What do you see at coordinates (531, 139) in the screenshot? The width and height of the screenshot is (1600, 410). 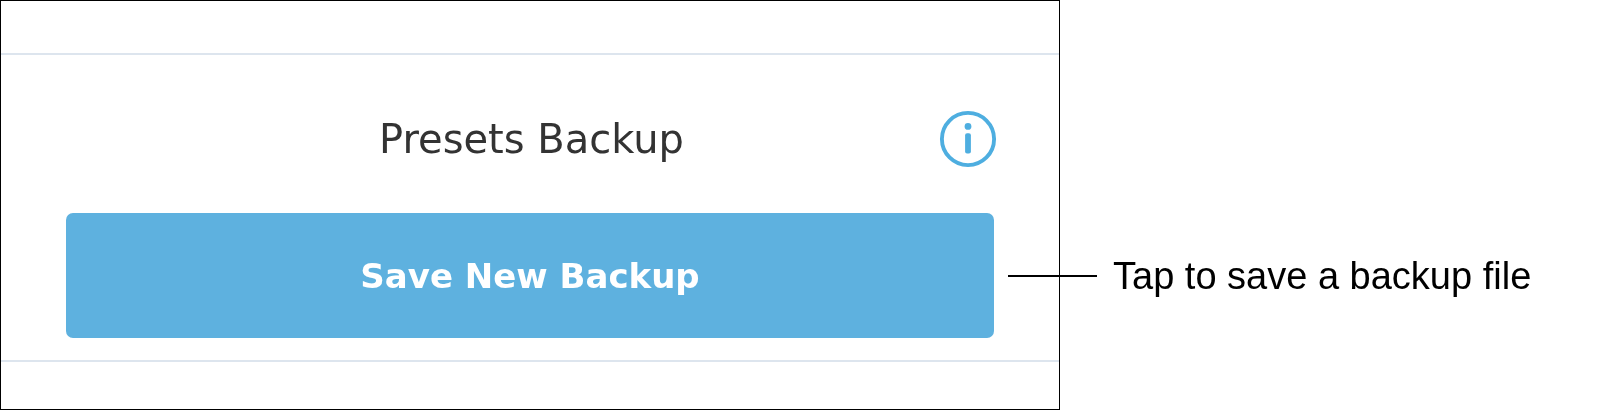 I see `section-title: Presets Backup` at bounding box center [531, 139].